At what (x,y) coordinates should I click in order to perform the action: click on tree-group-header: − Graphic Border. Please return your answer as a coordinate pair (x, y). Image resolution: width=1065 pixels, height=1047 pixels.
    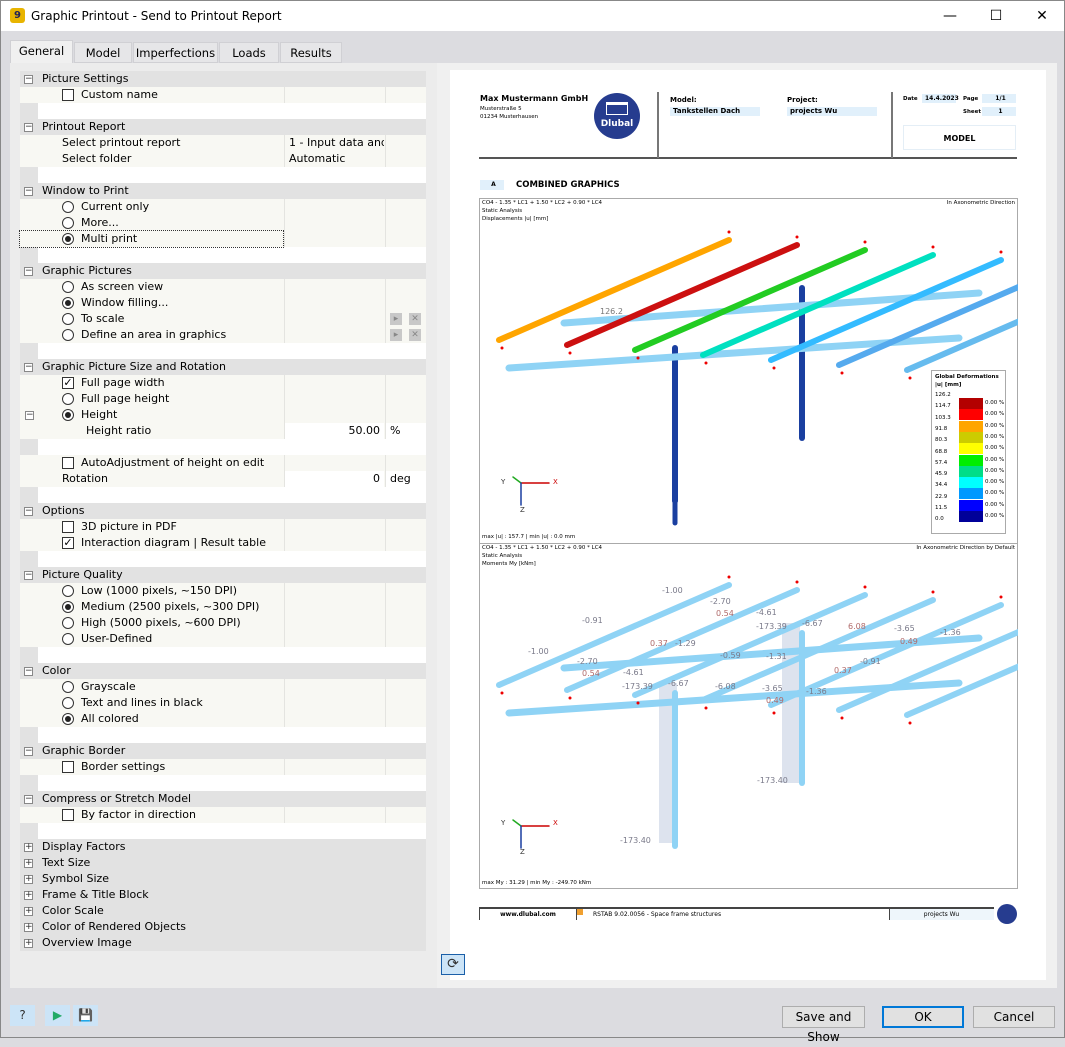
    Looking at the image, I should click on (223, 751).